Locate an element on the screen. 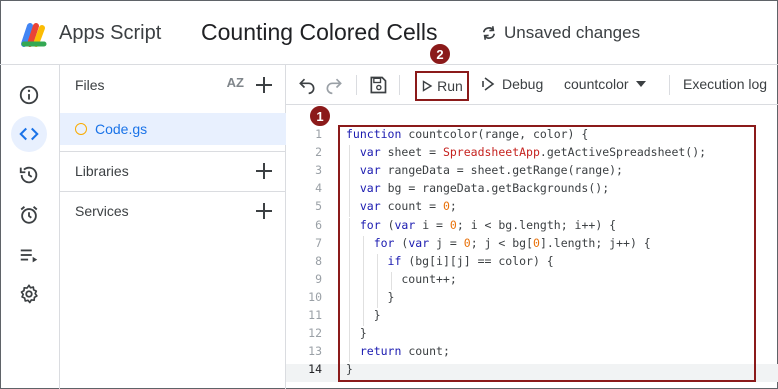  run-button: Run is located at coordinates (442, 86).